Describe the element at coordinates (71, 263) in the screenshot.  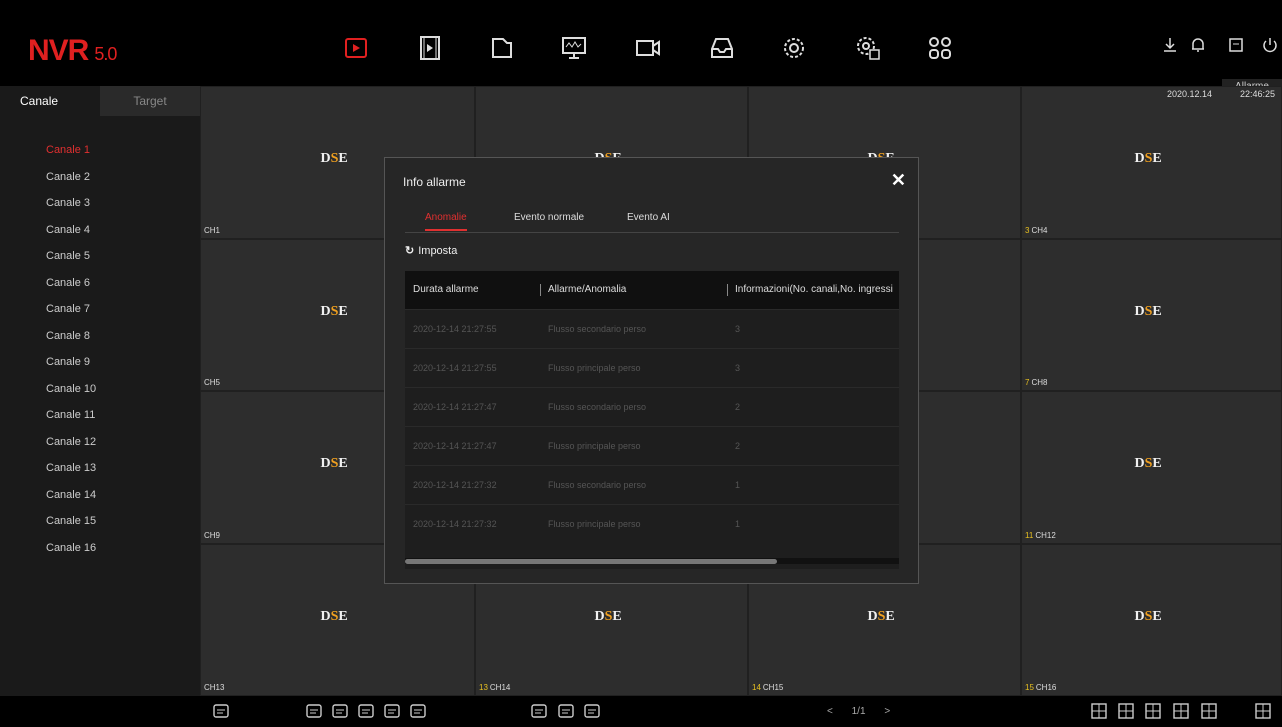
I see `channel-item: Canale 5` at that location.